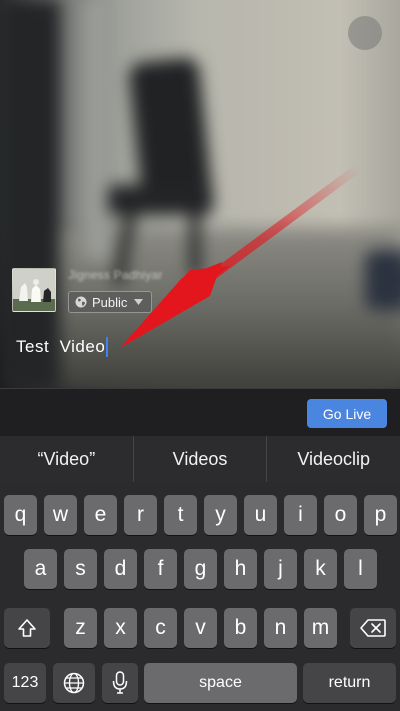 The image size is (400, 711). What do you see at coordinates (34, 290) in the screenshot?
I see `avatar` at bounding box center [34, 290].